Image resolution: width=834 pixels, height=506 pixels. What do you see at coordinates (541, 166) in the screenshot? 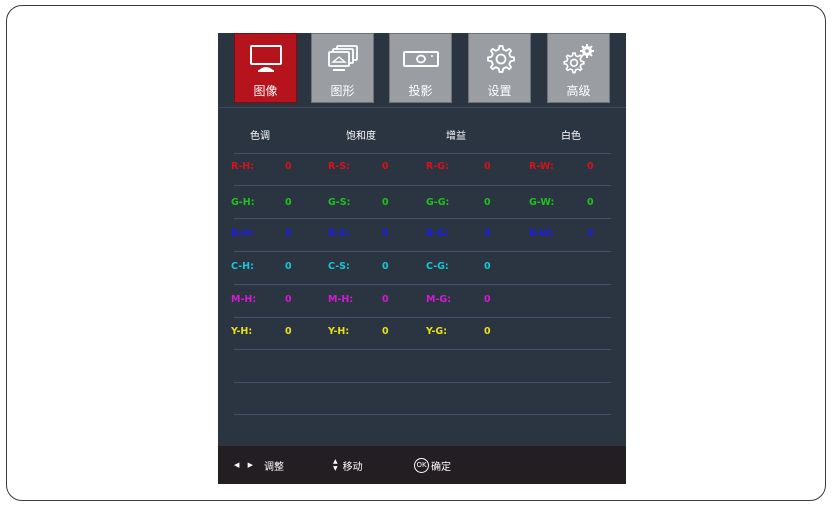
I see `param-label: R-W:` at bounding box center [541, 166].